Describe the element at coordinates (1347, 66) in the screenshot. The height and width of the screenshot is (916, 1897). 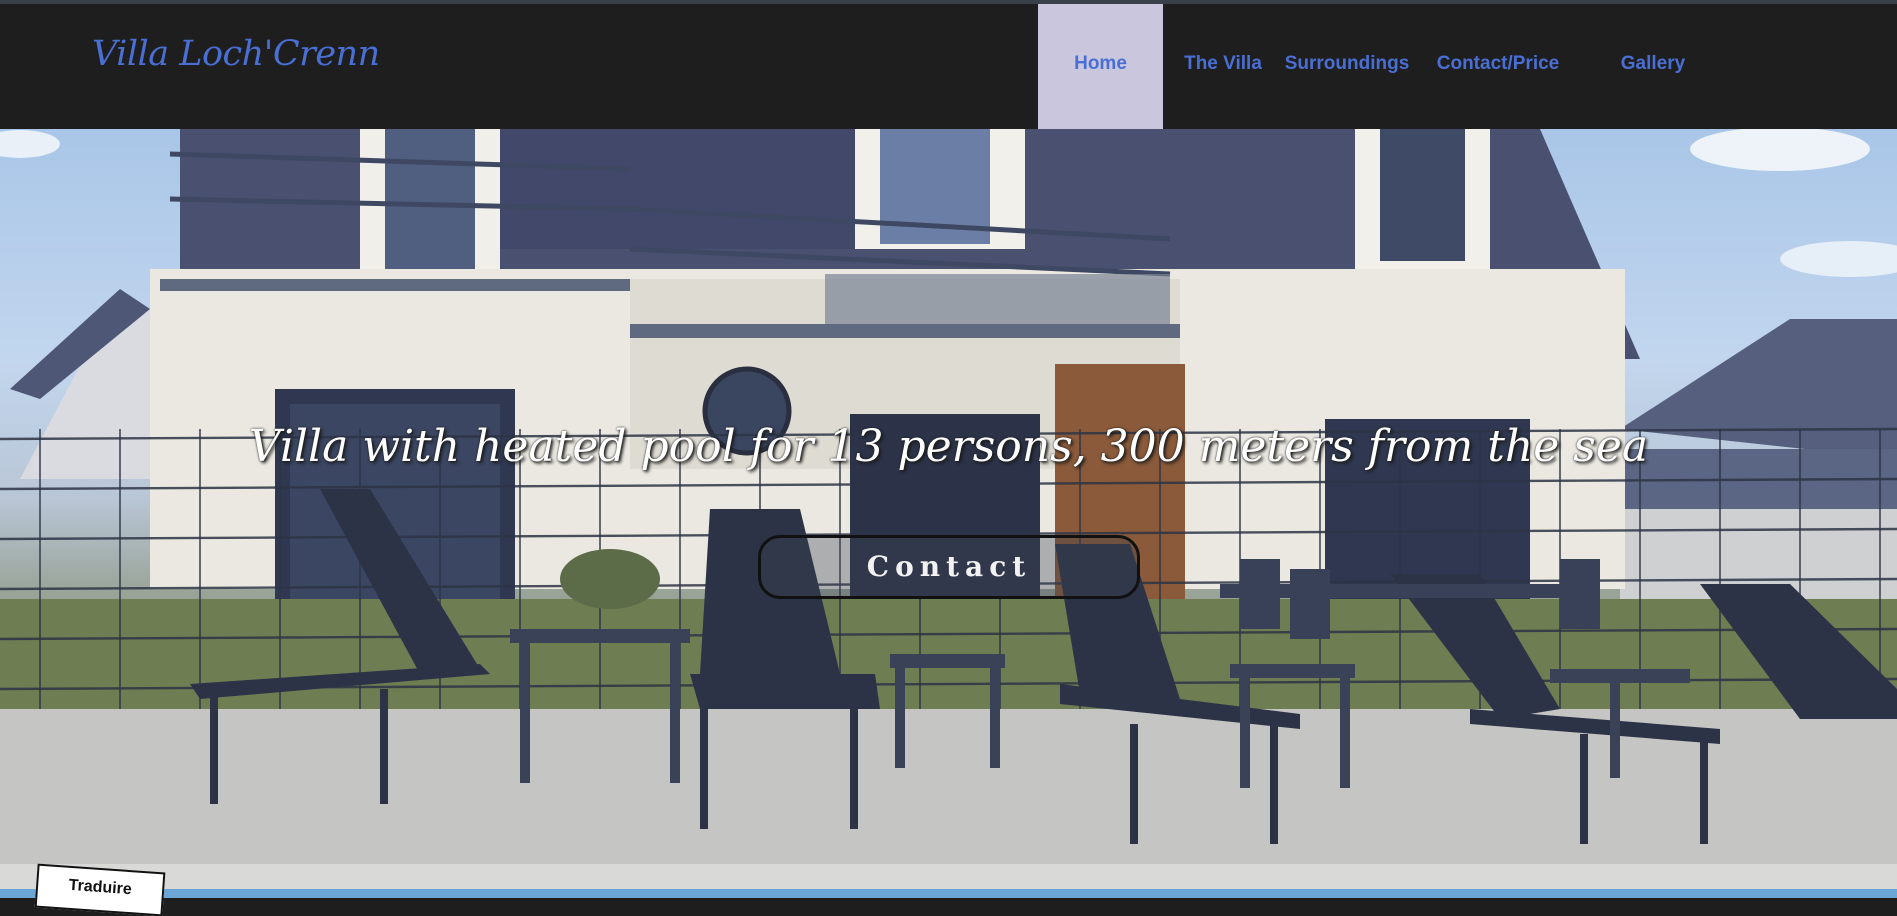
I see `nav-item-surroundings: Surroundings` at that location.